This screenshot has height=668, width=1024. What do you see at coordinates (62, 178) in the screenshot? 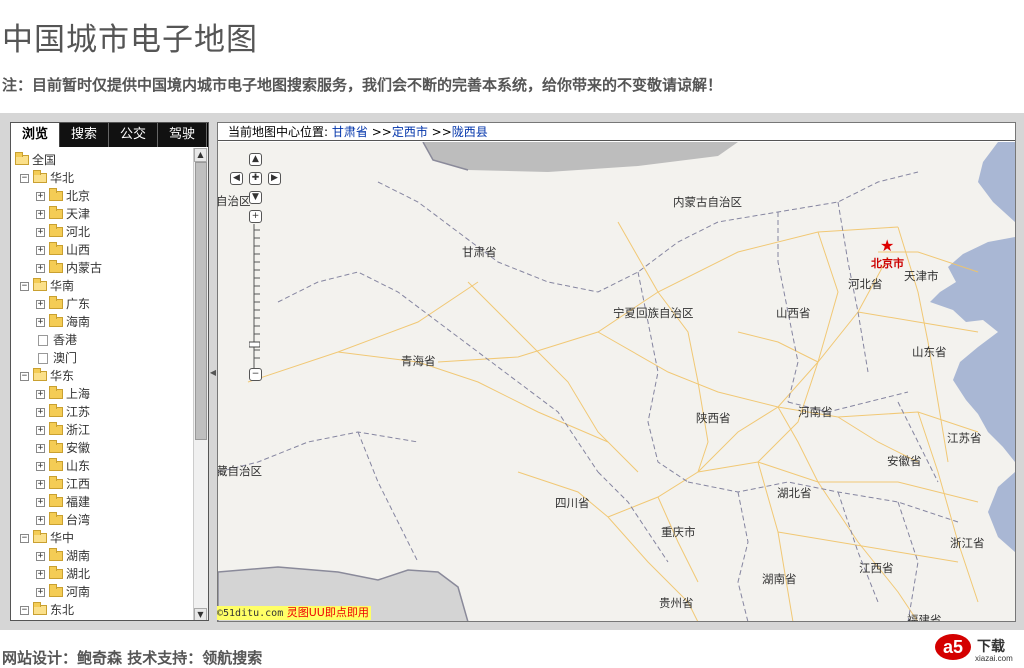
I see `tree-item-label: 华北` at bounding box center [62, 178].